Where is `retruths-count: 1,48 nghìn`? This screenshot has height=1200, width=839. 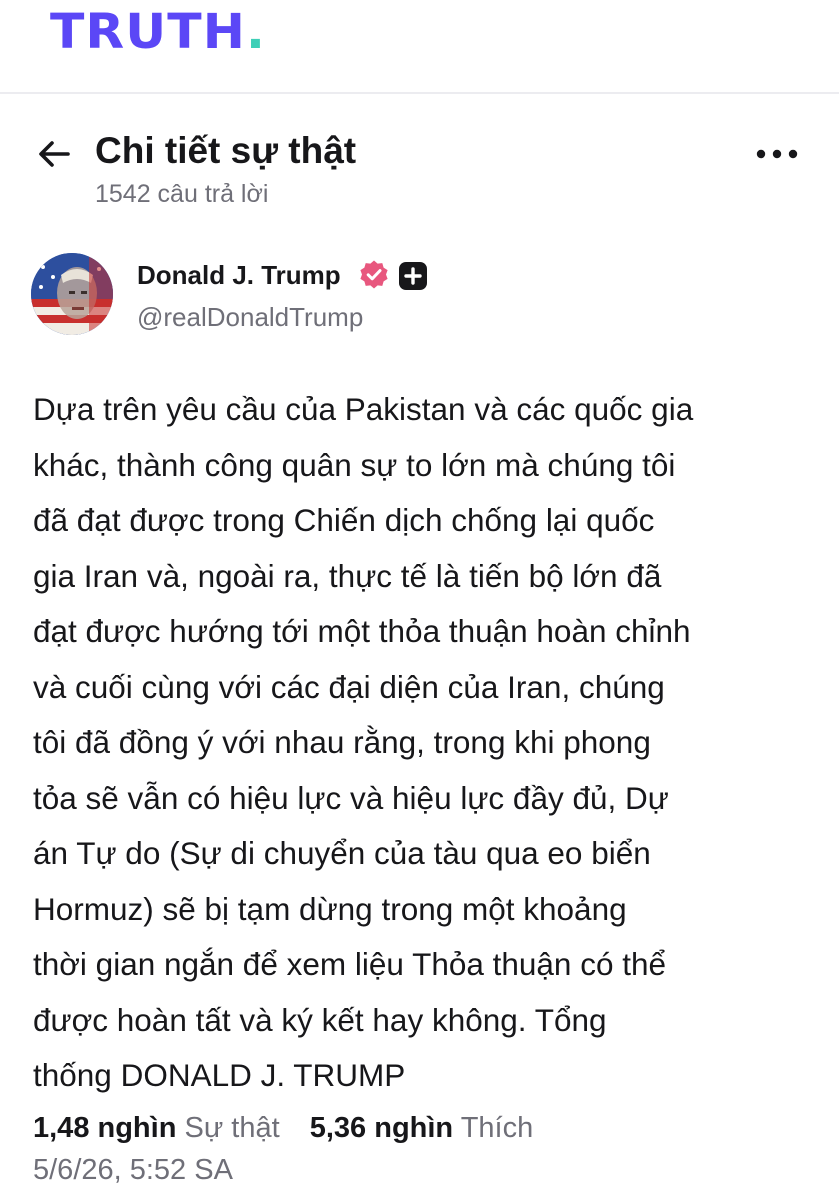 retruths-count: 1,48 nghìn is located at coordinates (105, 1128).